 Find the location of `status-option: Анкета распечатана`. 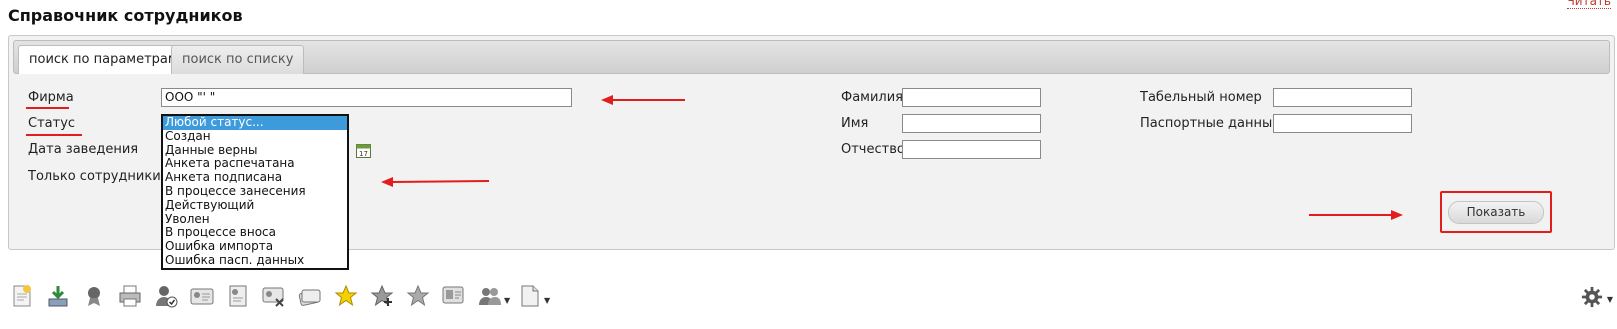

status-option: Анкета распечатана is located at coordinates (255, 164).